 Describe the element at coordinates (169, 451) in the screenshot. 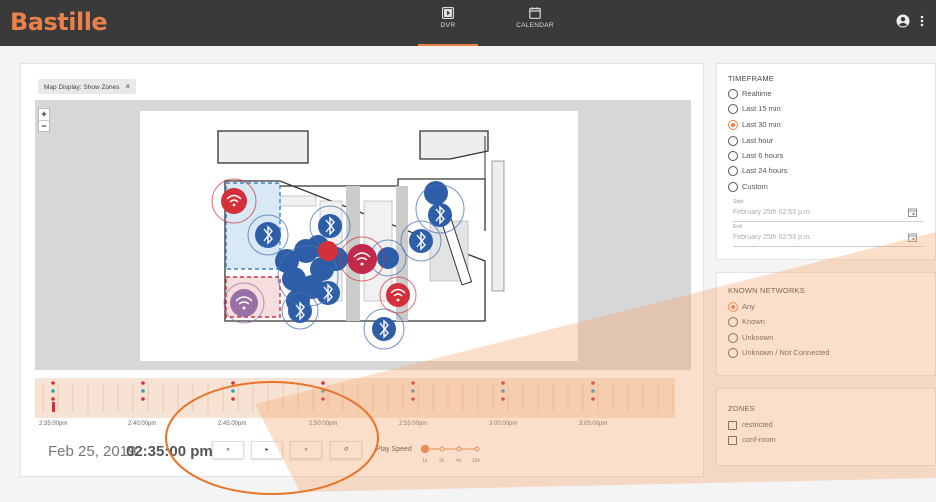

I see `playback-time: 02:35:00 pm` at that location.